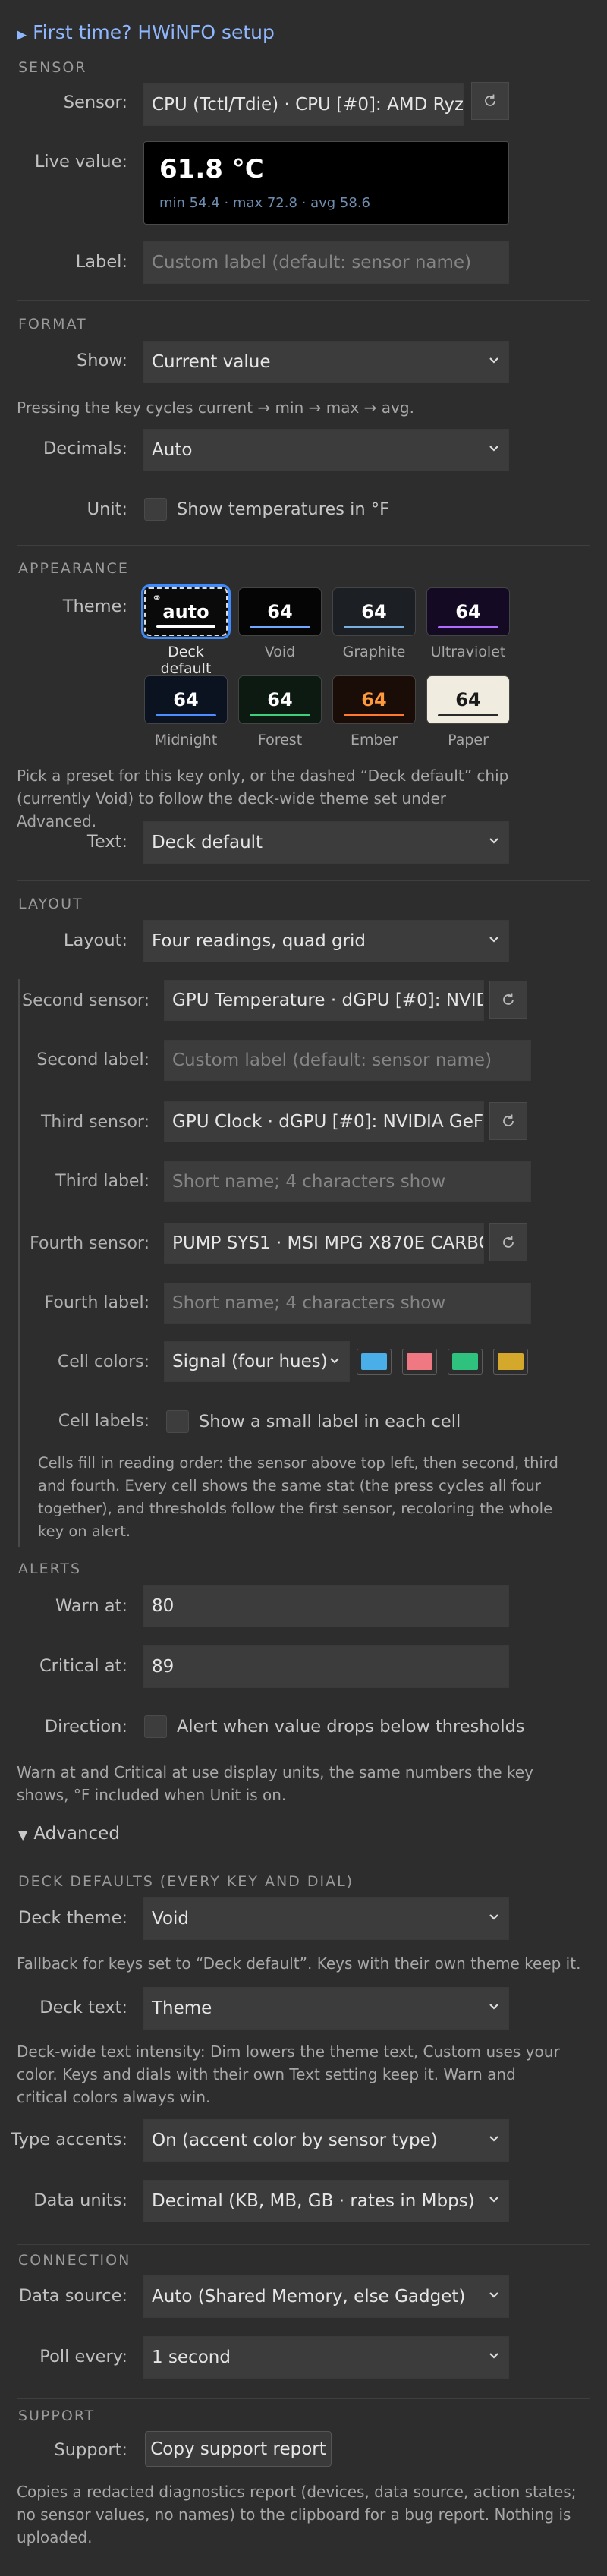 This screenshot has height=2576, width=607. Describe the element at coordinates (72, 1918) in the screenshot. I see `deck-theme-label: Deck theme:` at that location.